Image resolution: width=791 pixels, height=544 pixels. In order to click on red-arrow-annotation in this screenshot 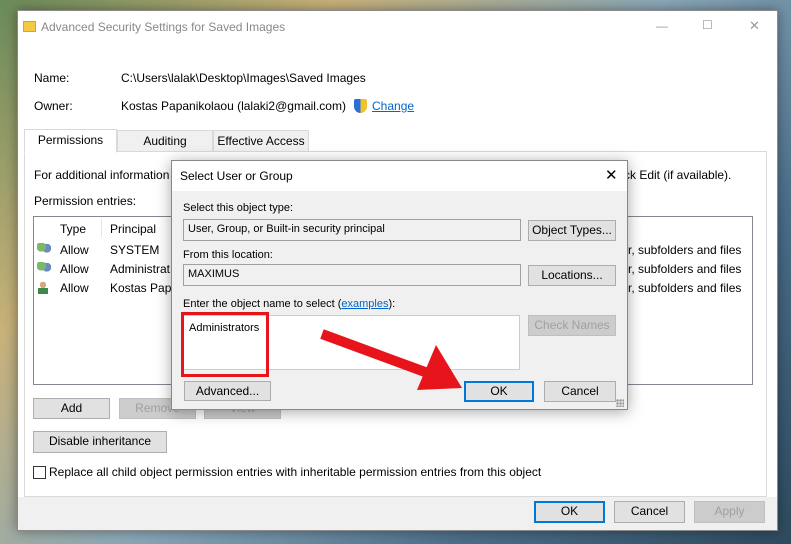, I will do `click(391, 359)`.